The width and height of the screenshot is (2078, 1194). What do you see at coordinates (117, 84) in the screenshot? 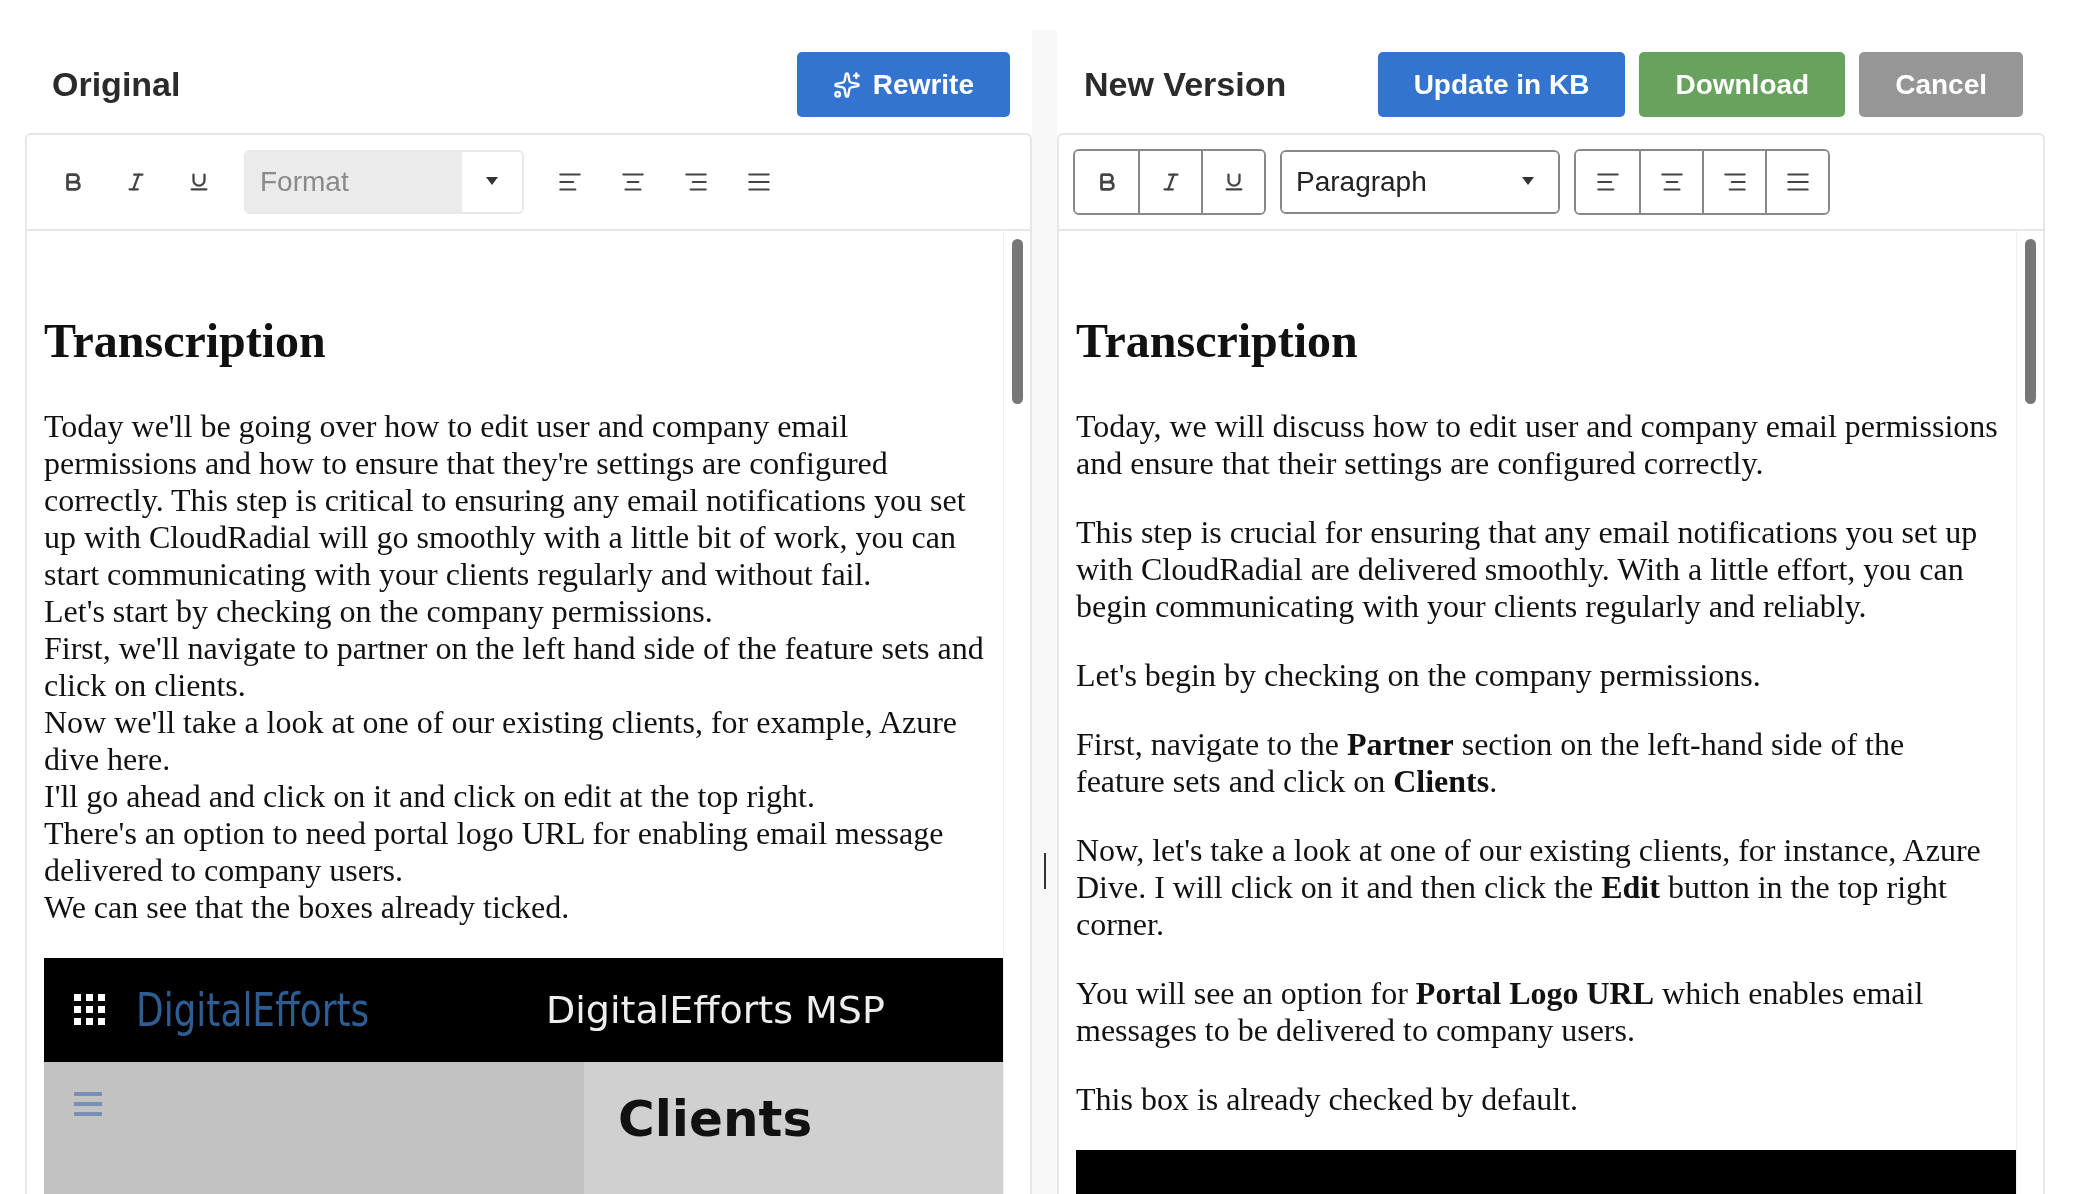
I see `panel-title: Original` at bounding box center [117, 84].